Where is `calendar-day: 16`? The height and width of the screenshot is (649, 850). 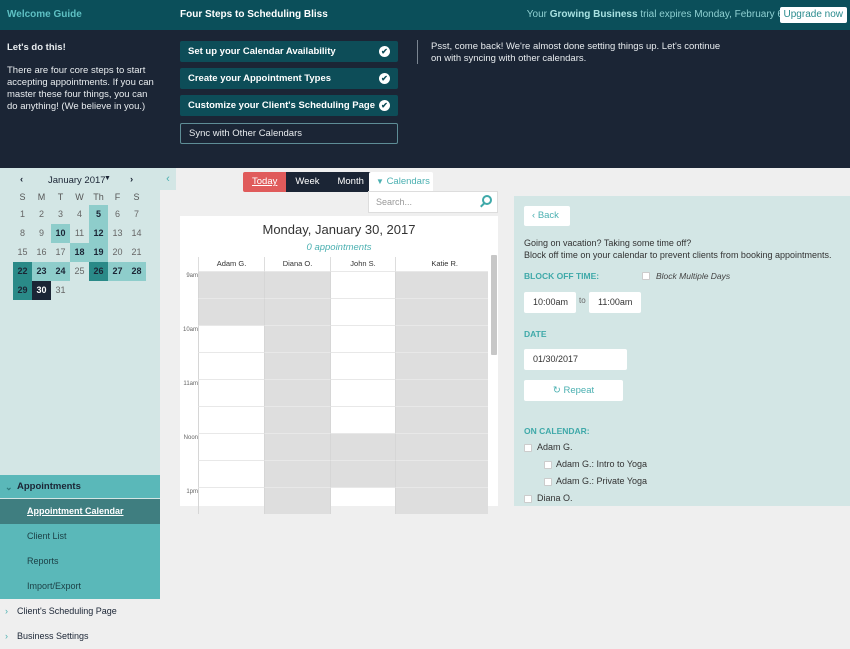
calendar-day: 16 is located at coordinates (41, 252).